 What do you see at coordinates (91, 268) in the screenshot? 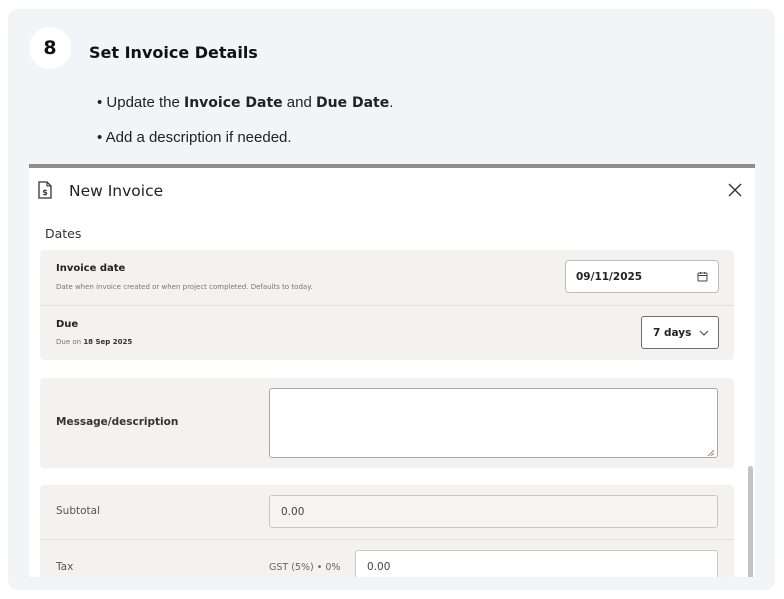
I see `invoice-date-label: Invoice date` at bounding box center [91, 268].